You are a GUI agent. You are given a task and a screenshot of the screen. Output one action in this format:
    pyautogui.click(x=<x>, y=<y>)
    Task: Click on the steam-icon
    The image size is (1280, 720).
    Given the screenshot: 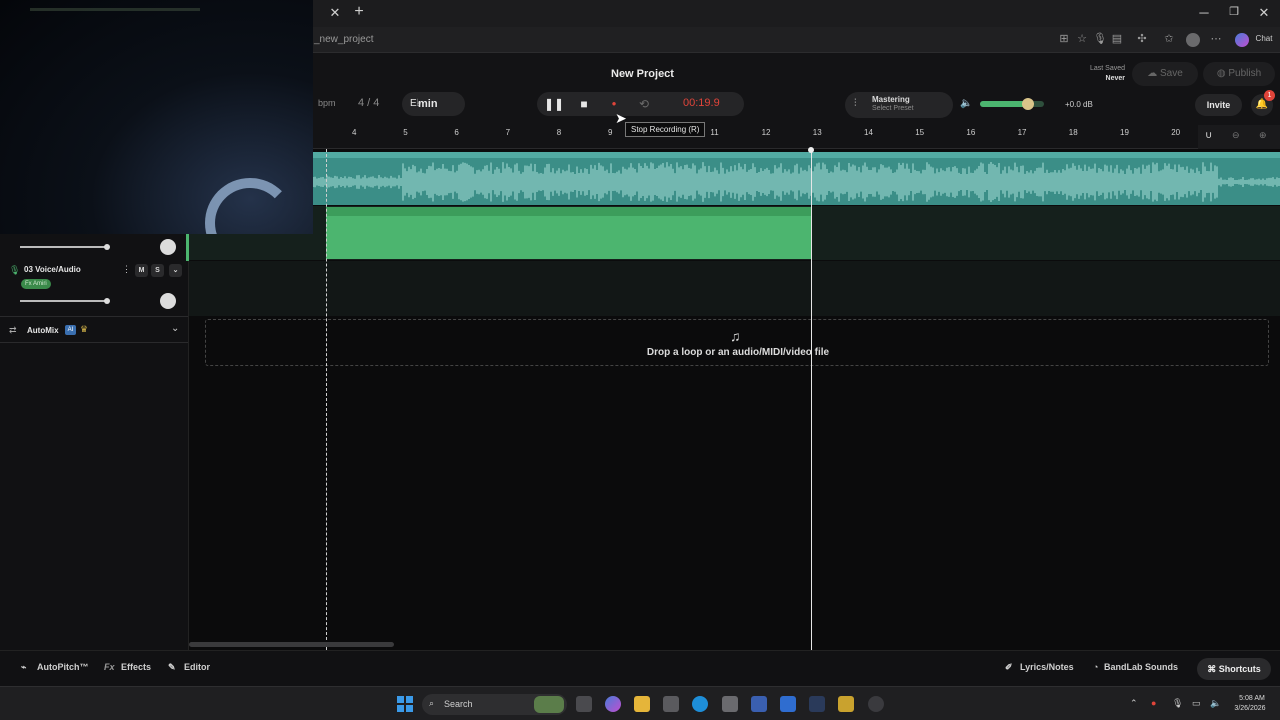 What is the action you would take?
    pyautogui.click(x=817, y=704)
    